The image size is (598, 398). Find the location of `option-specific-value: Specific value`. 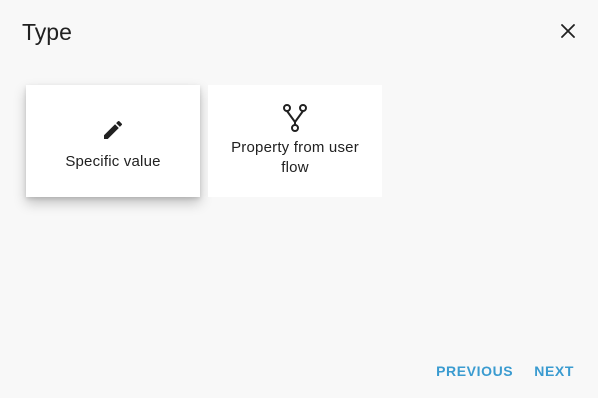

option-specific-value: Specific value is located at coordinates (113, 141).